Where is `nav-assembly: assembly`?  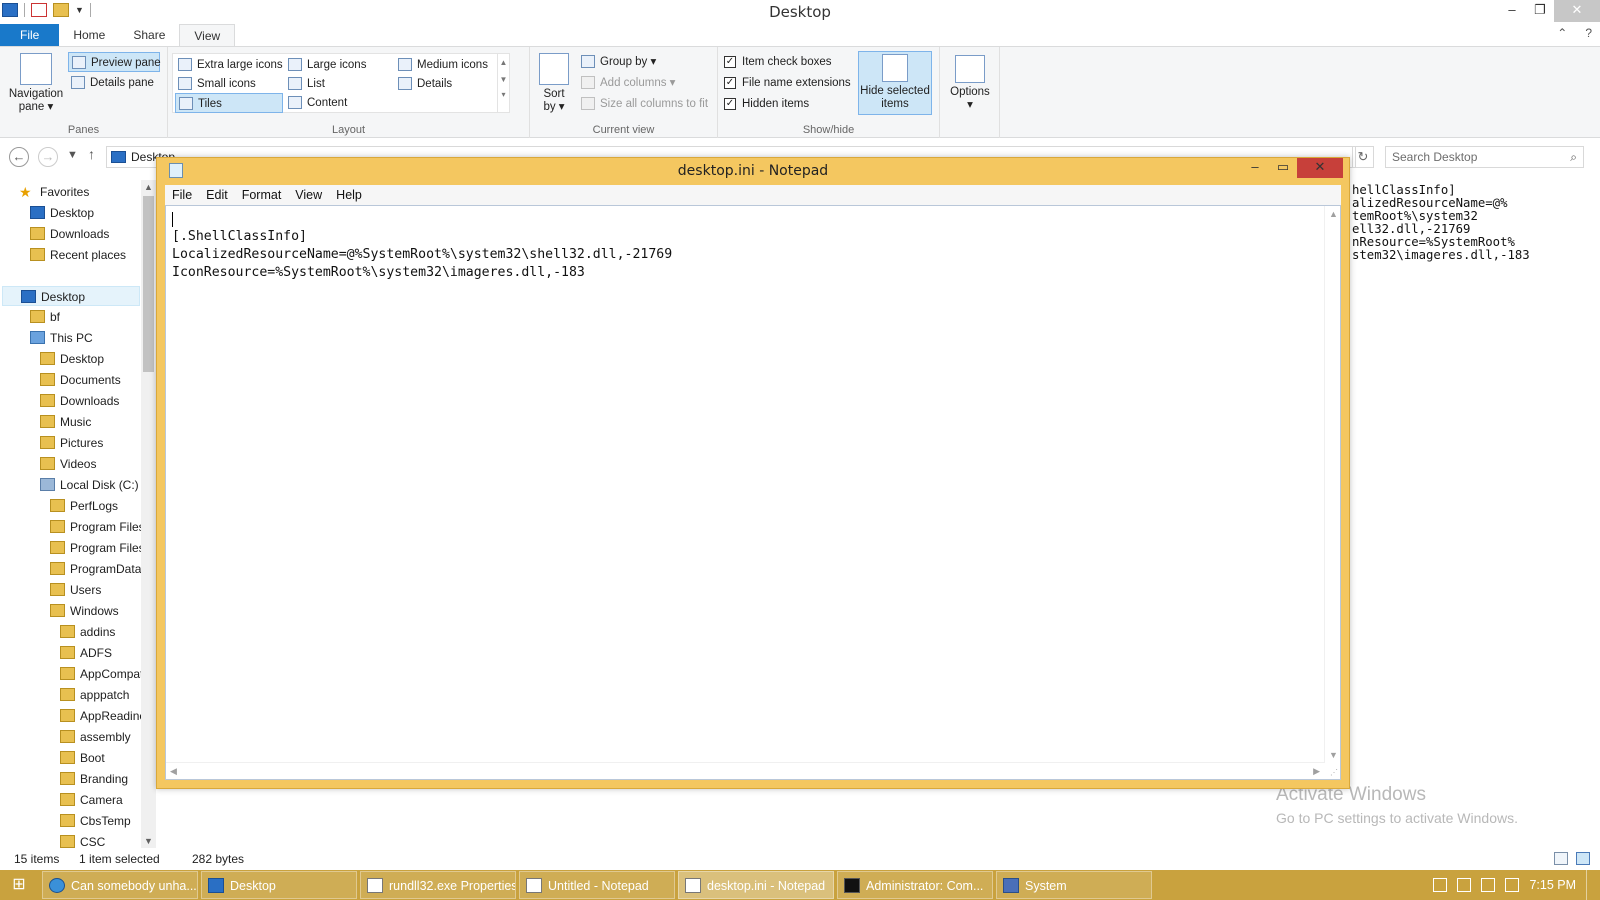 nav-assembly: assembly is located at coordinates (94, 737).